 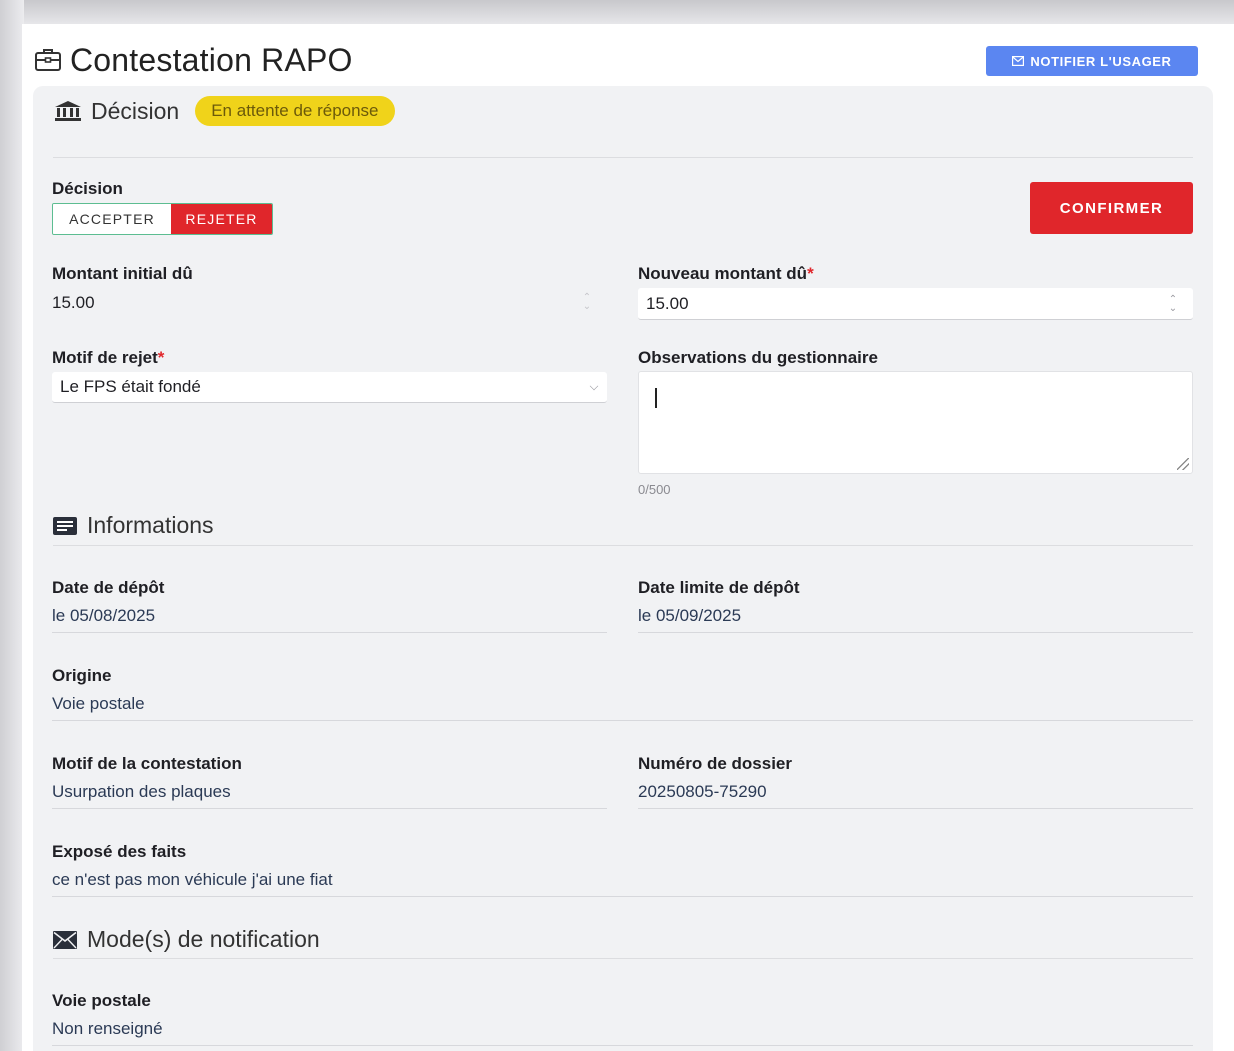 What do you see at coordinates (623, 157) in the screenshot?
I see `decision-divider` at bounding box center [623, 157].